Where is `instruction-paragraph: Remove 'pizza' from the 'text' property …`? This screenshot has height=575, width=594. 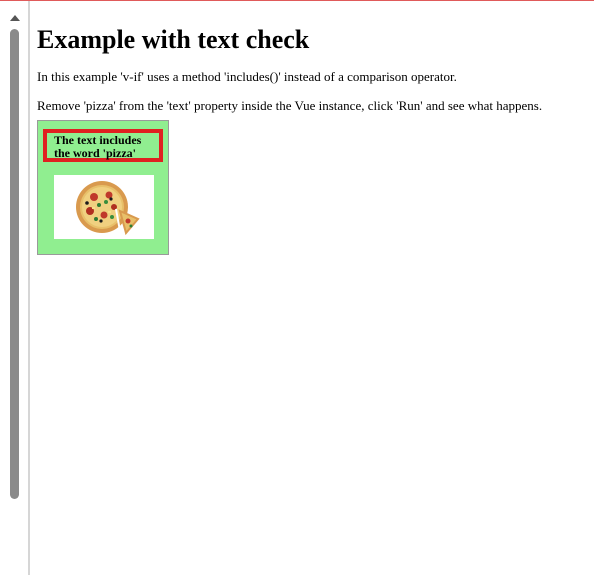
instruction-paragraph: Remove 'pizza' from the 'text' property … is located at coordinates (290, 105).